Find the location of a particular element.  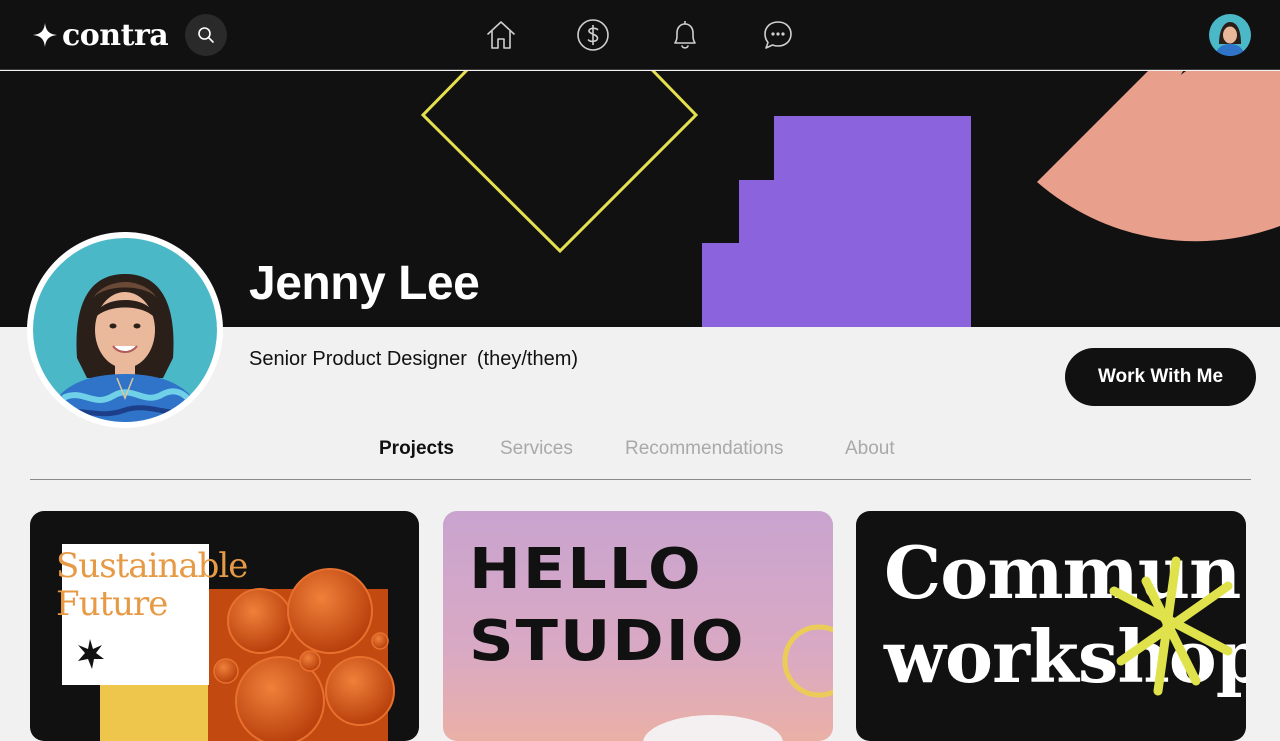

user-avatar is located at coordinates (1230, 35).